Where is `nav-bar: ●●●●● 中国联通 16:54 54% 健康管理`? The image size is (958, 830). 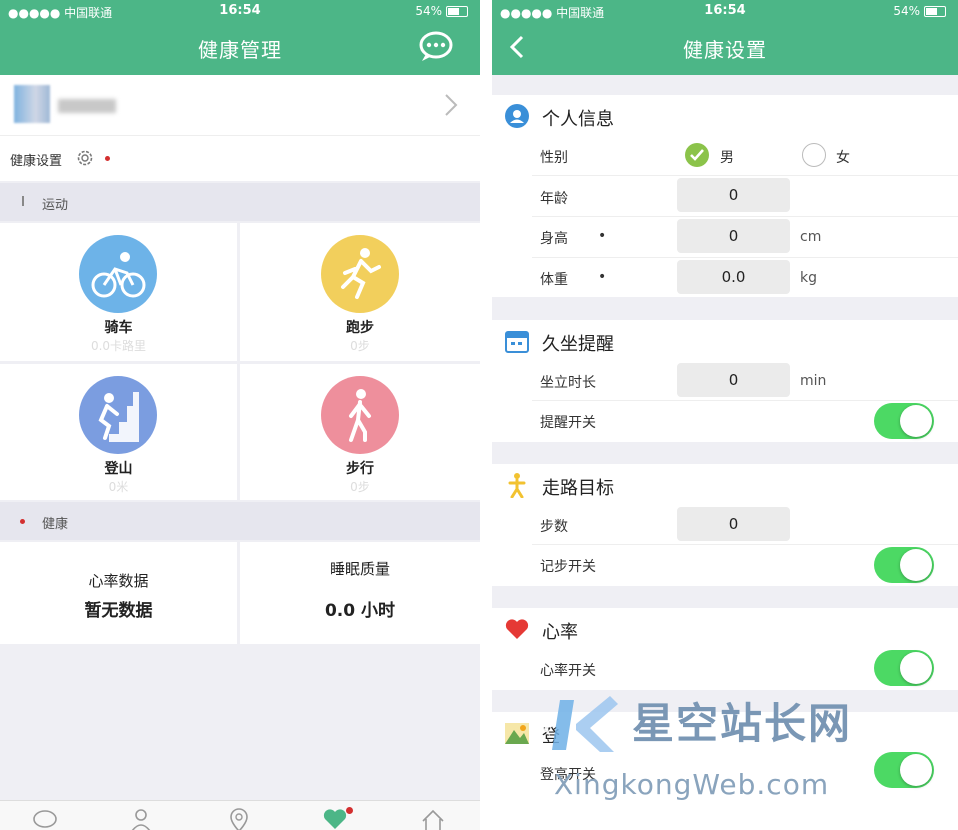
nav-bar: ●●●●● 中国联通 16:54 54% 健康管理 is located at coordinates (240, 37).